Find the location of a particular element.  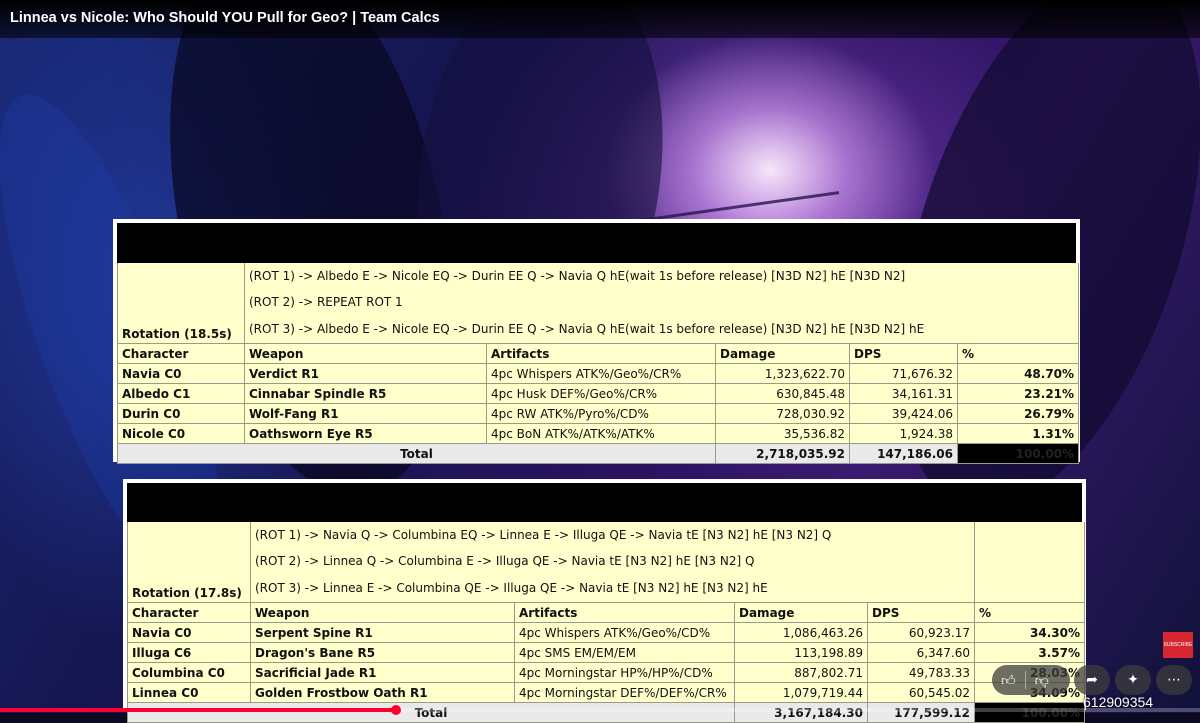

artifacts-cell: 4pc RW ATK%/Pyro%/CD% is located at coordinates (601, 413).